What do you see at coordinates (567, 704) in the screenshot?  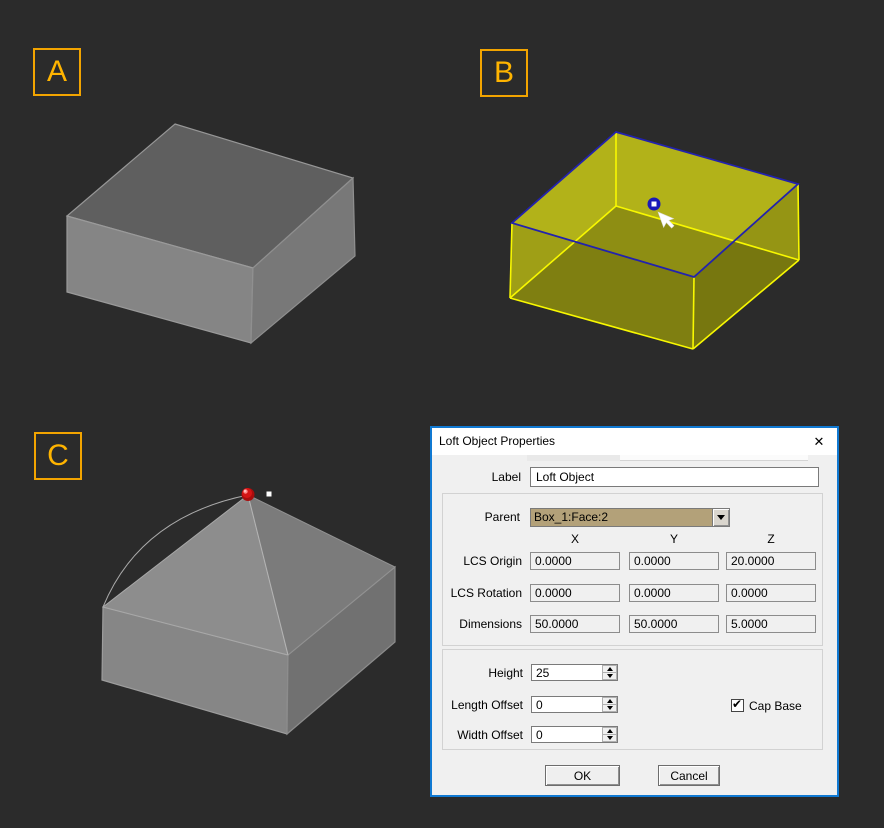 I see `length-offset-input` at bounding box center [567, 704].